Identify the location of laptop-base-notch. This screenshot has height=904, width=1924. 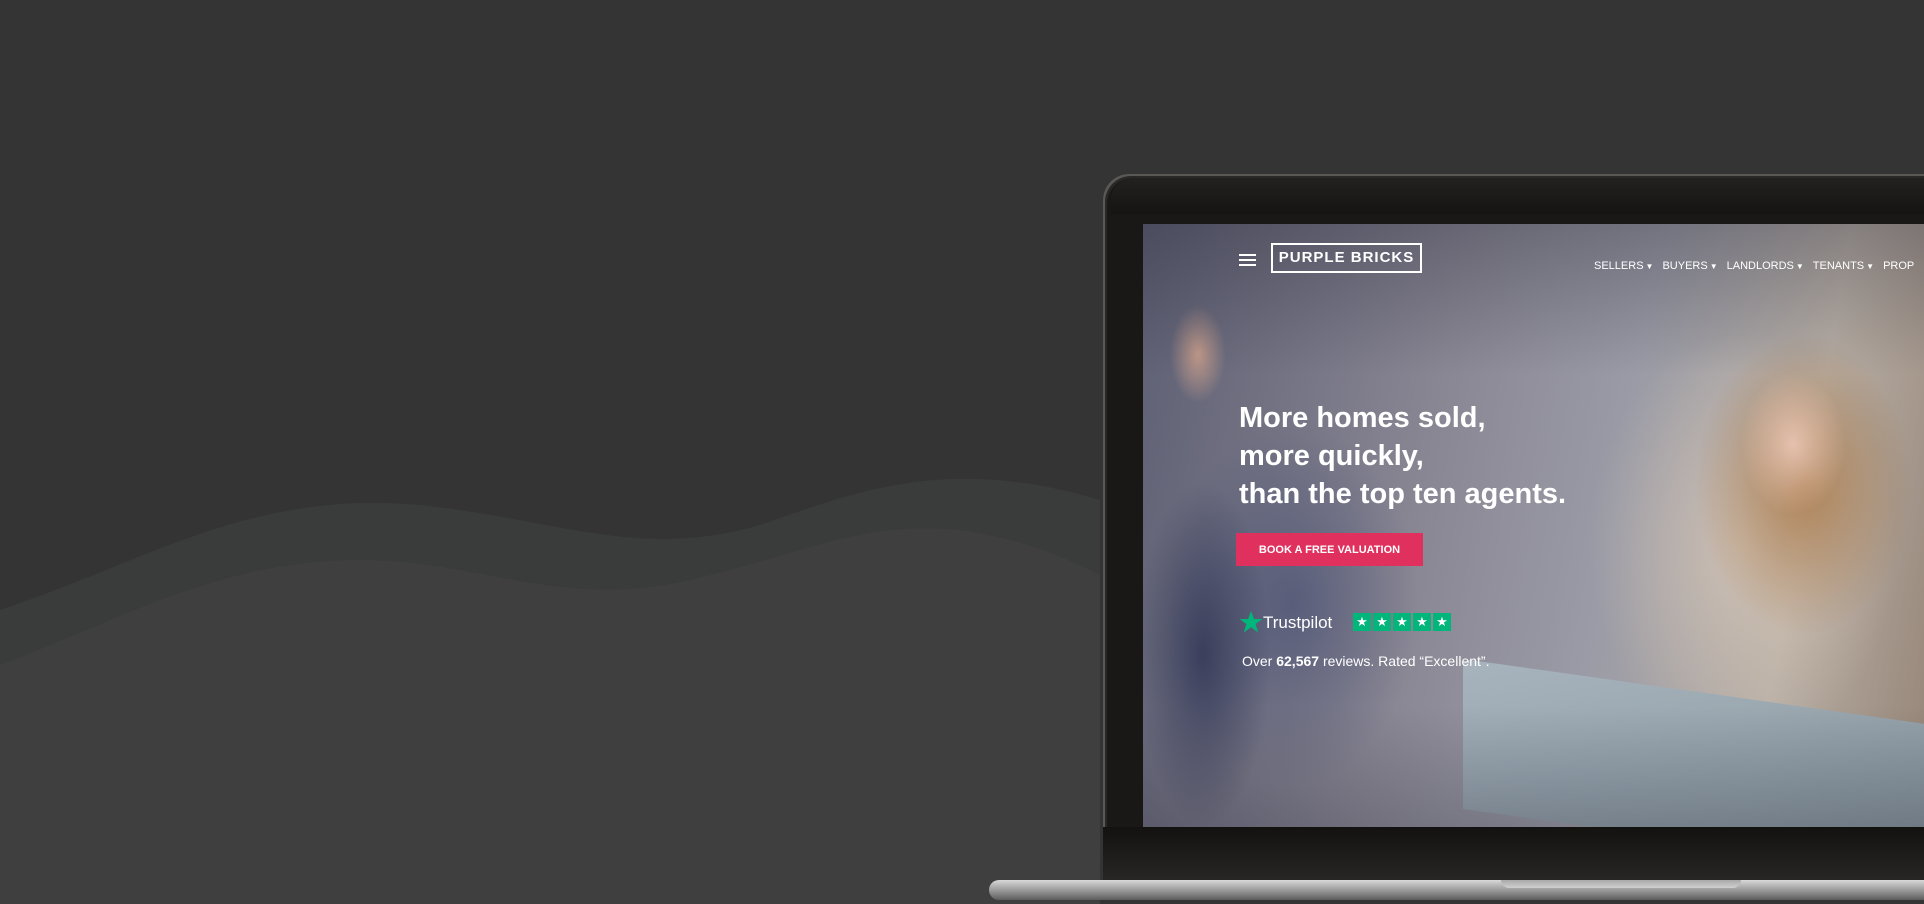
(1621, 884).